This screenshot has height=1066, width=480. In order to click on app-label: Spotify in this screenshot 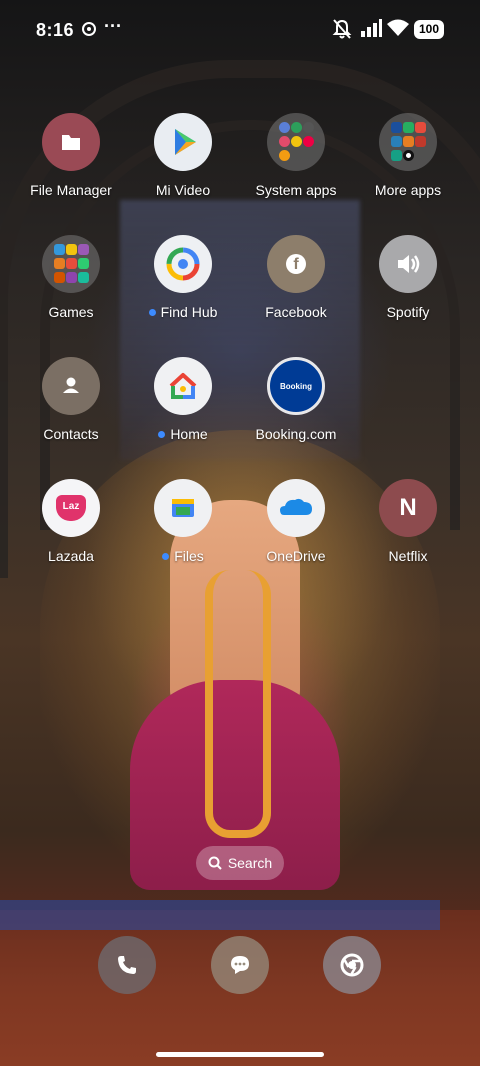, I will do `click(408, 312)`.